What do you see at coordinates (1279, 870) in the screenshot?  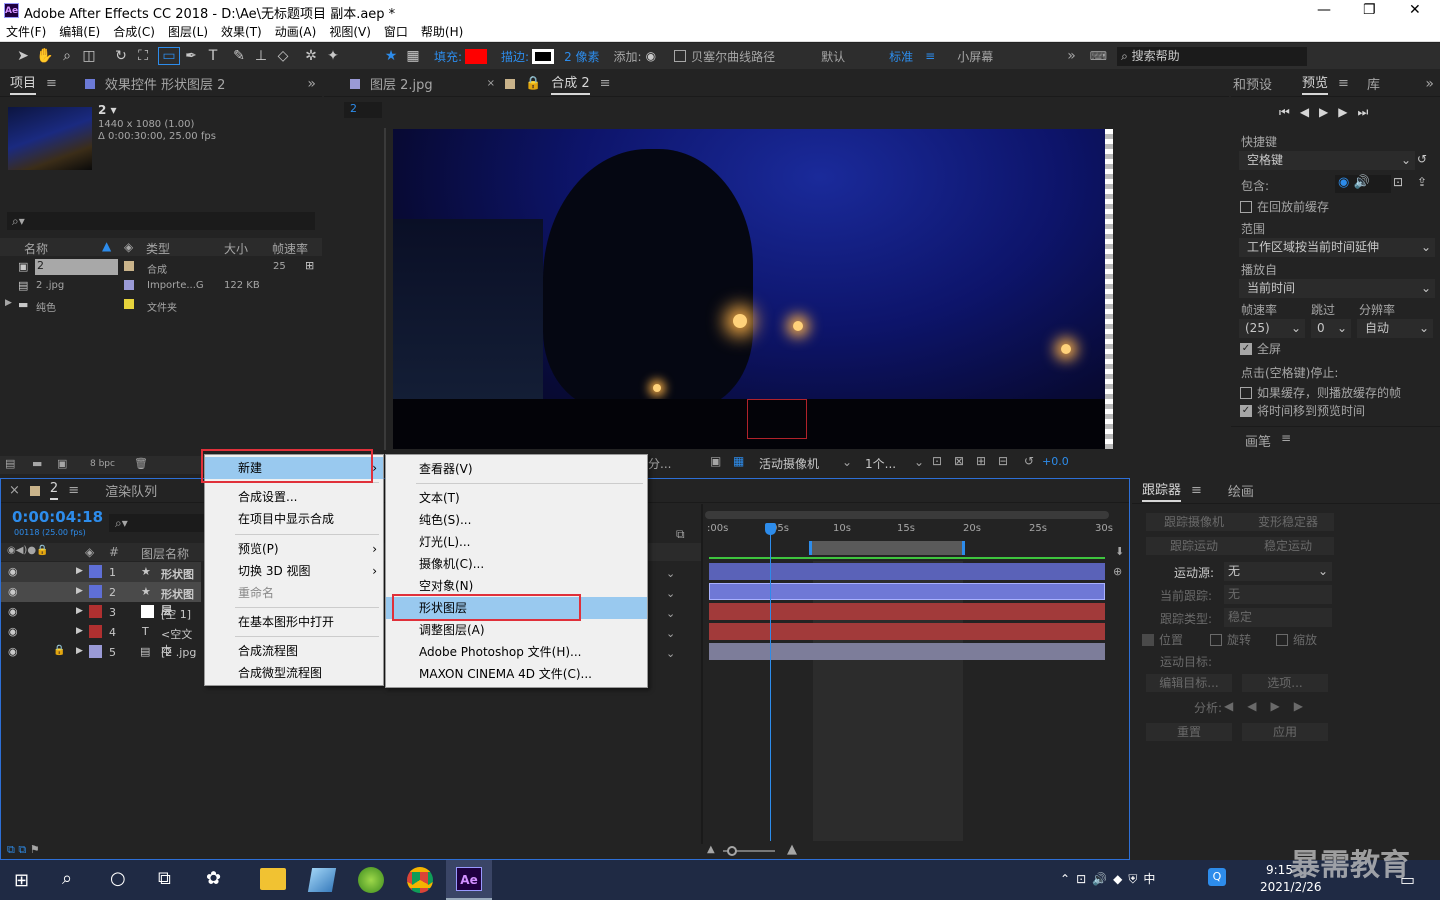 I see `clock-time: 9:15` at bounding box center [1279, 870].